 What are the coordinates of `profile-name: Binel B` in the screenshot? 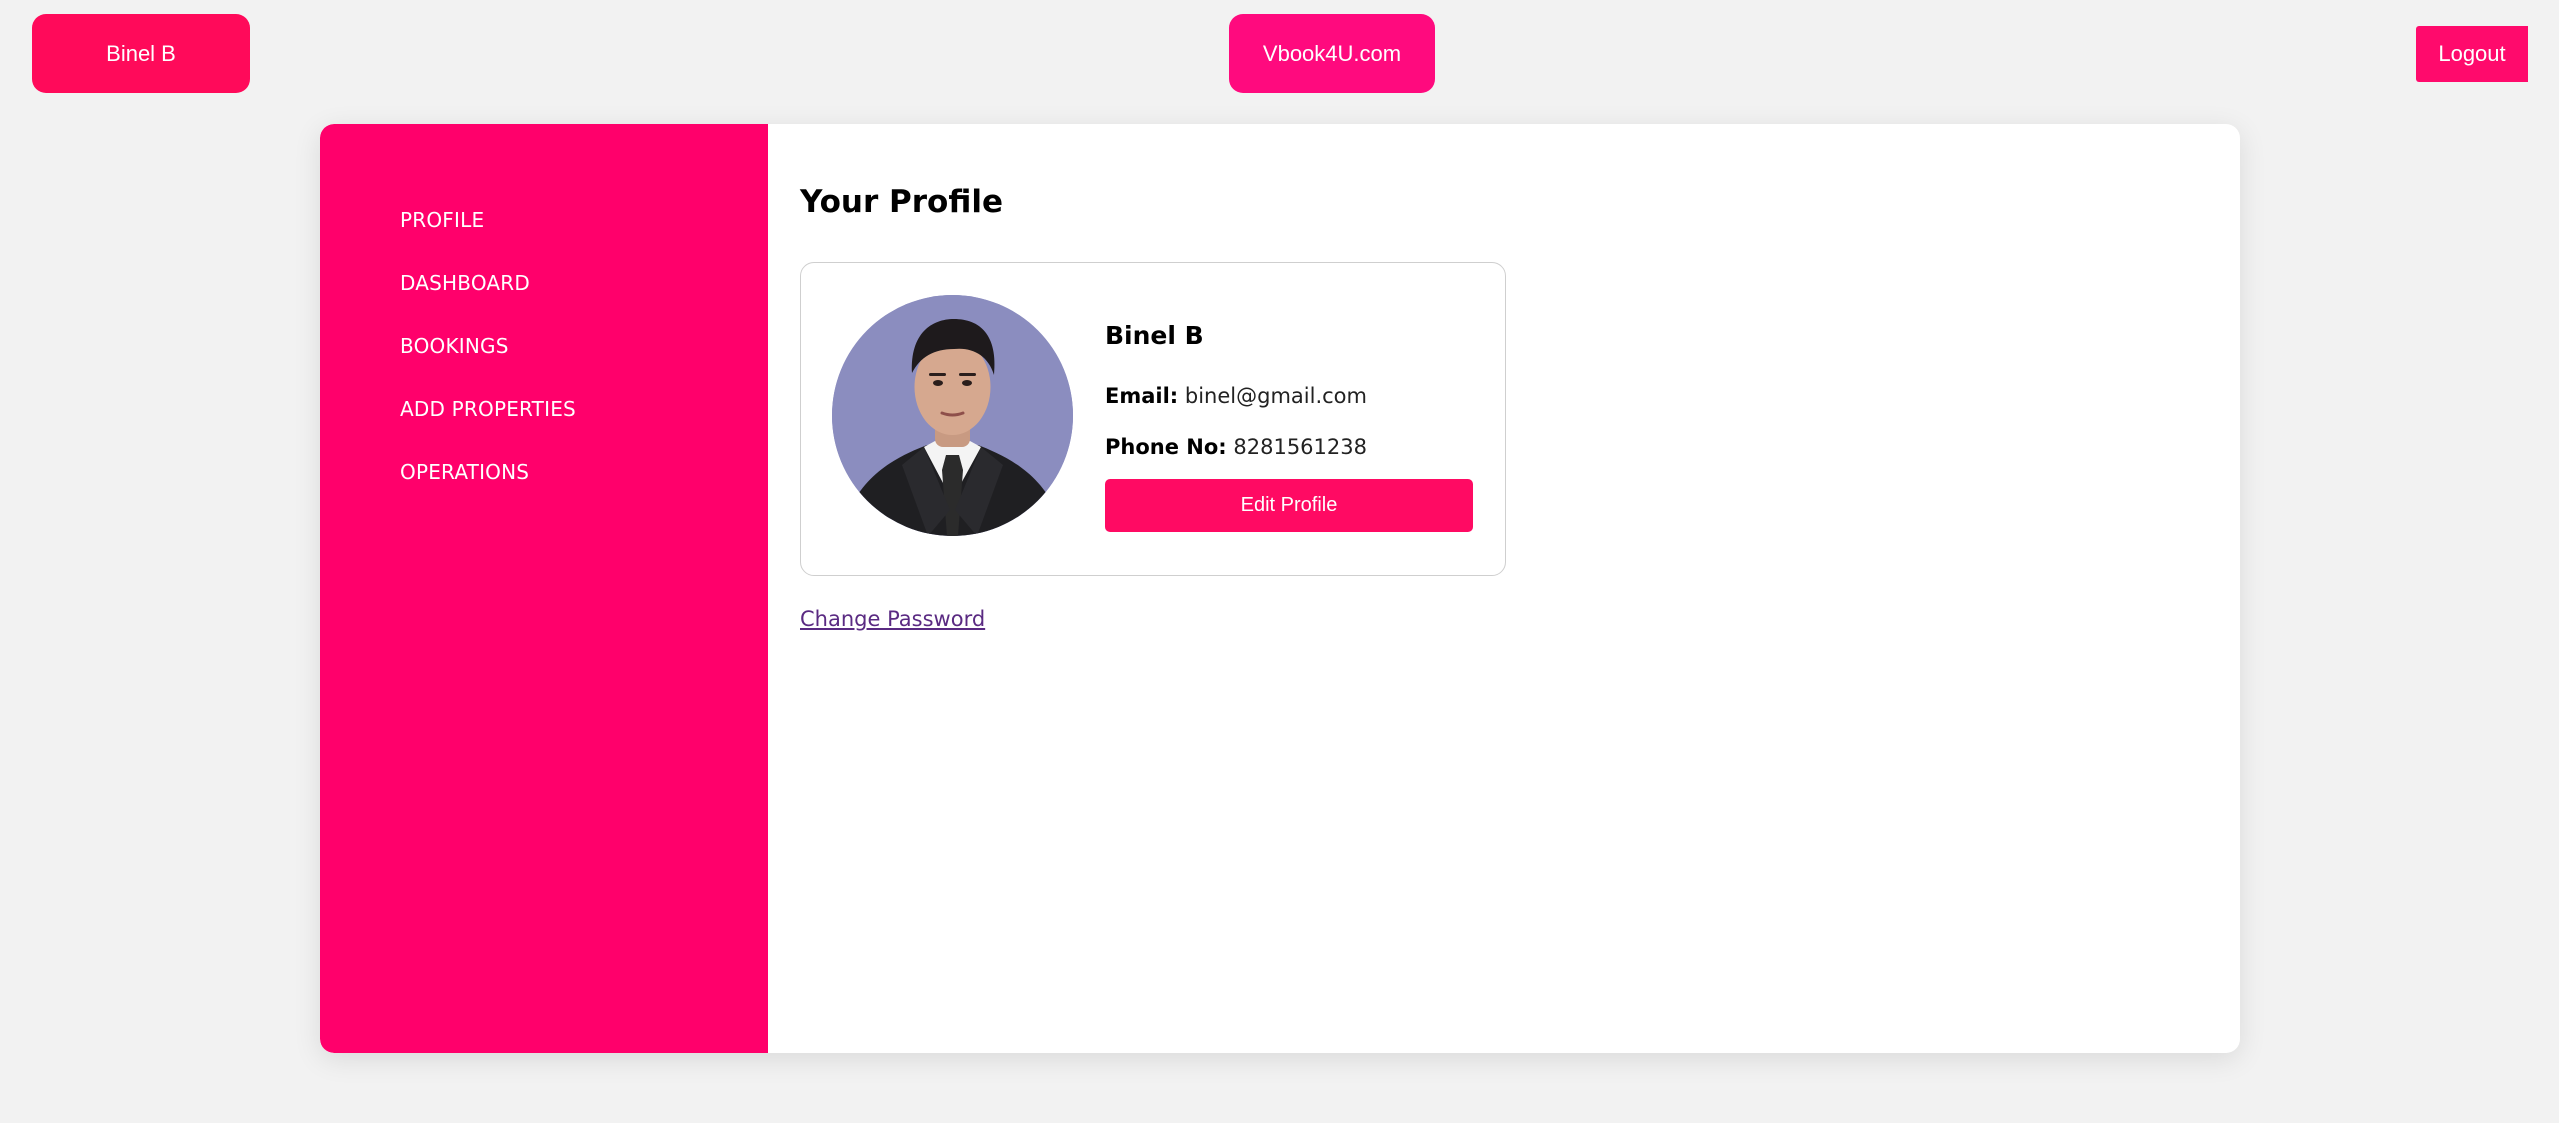 It's located at (1154, 335).